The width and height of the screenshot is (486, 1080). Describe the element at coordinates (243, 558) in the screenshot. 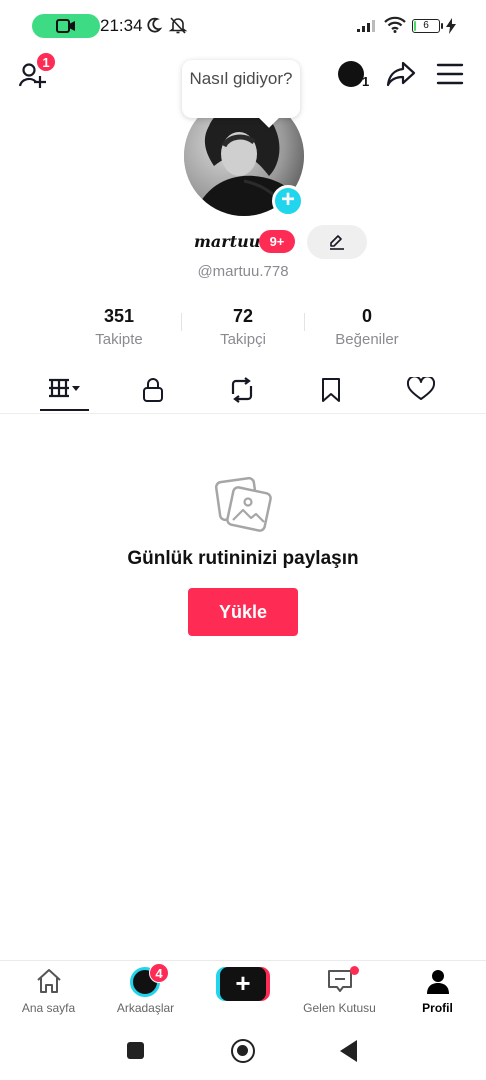

I see `empty-state-title: Günlük rutininizi paylaşın` at that location.